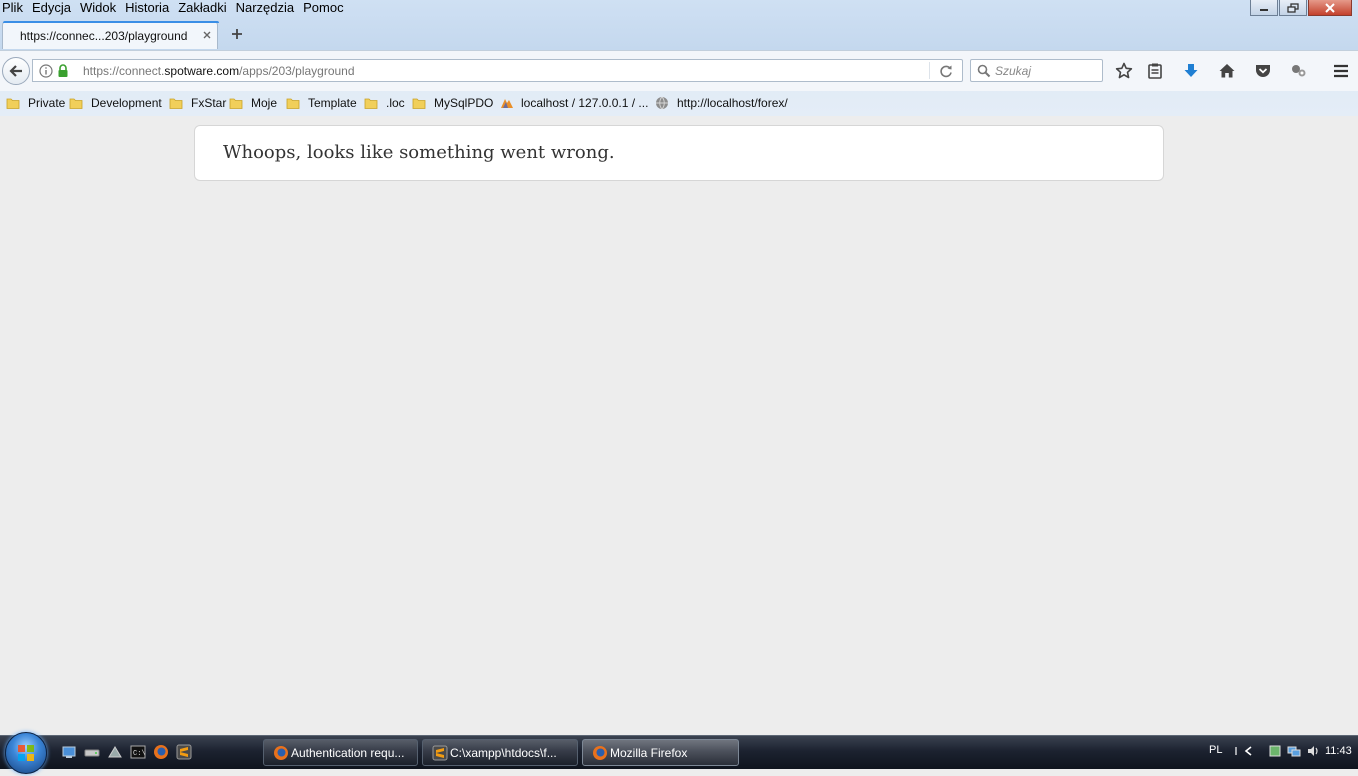 This screenshot has width=1358, height=776. Describe the element at coordinates (202, 71) in the screenshot. I see `url-domain: spotware.com` at that location.